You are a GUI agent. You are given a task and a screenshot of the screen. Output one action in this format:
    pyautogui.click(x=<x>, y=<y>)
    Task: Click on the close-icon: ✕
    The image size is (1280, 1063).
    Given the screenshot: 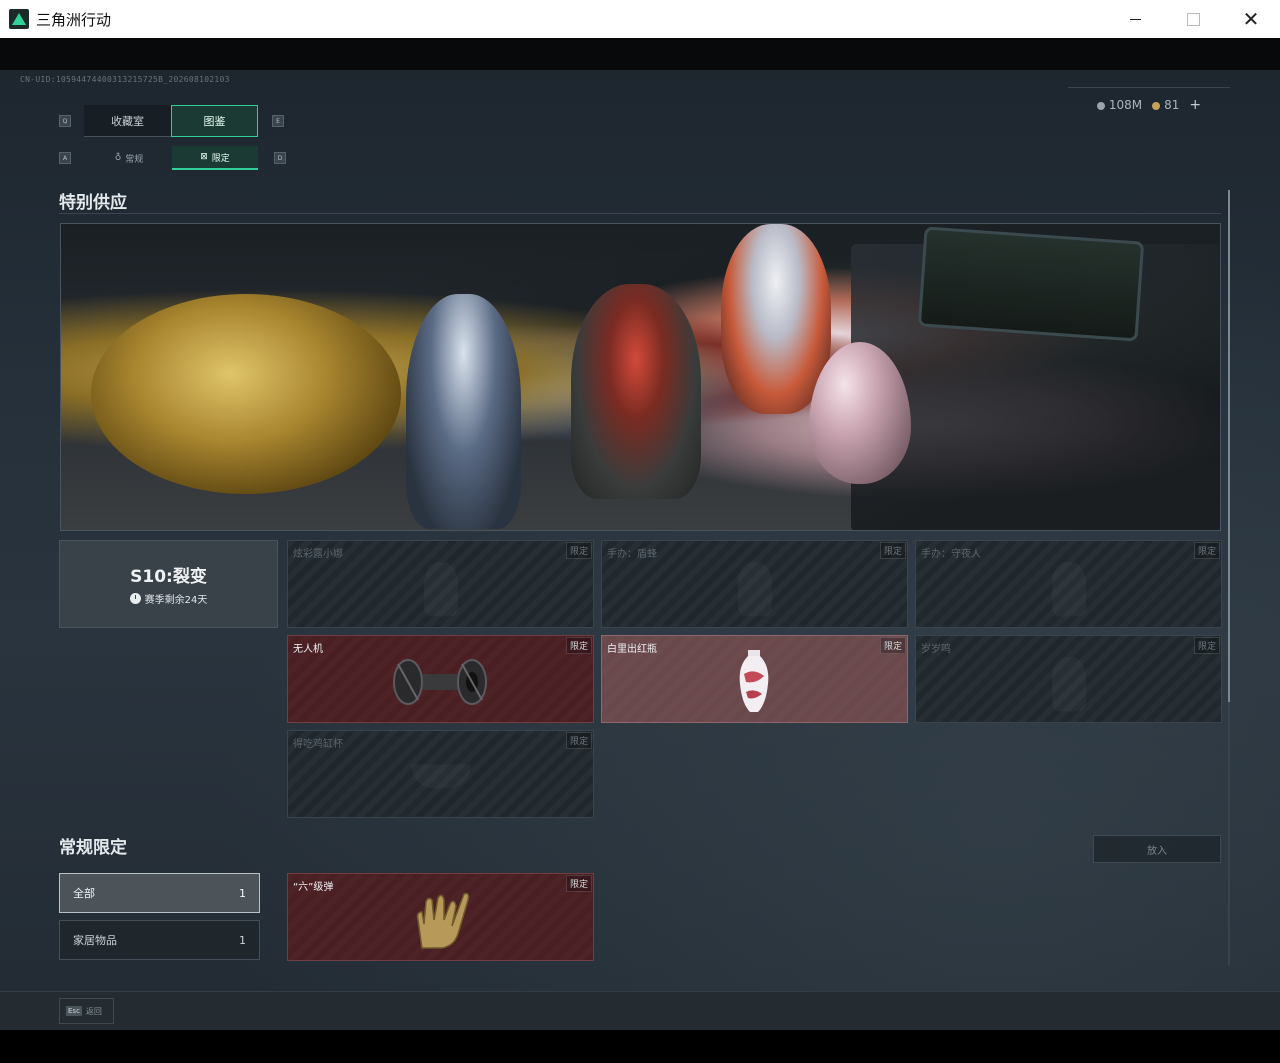 What is the action you would take?
    pyautogui.click(x=1251, y=19)
    